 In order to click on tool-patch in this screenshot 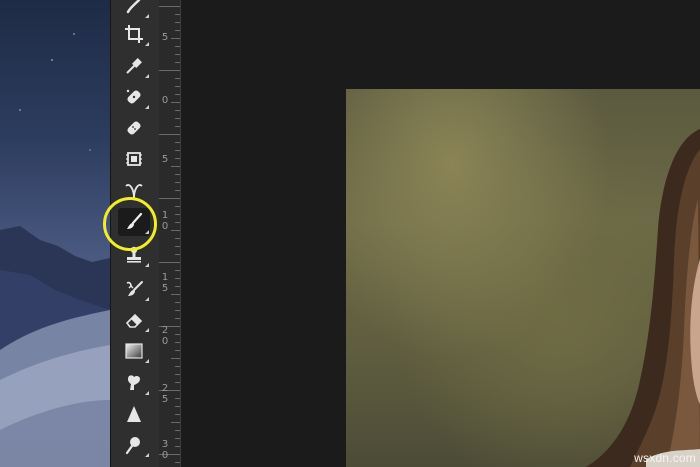, I will do `click(134, 159)`.